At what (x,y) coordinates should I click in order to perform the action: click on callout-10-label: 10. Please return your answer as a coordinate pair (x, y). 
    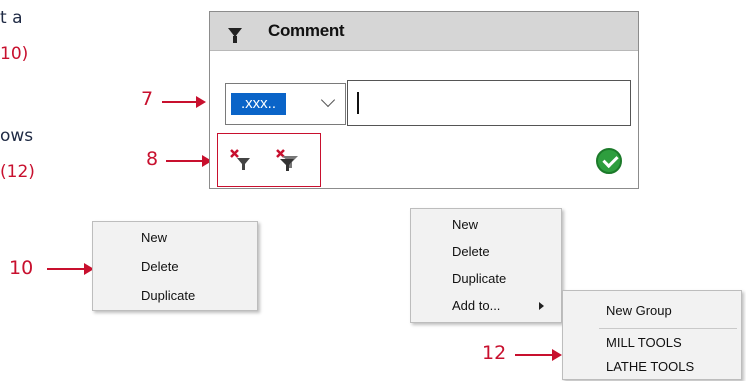
    Looking at the image, I should click on (21, 268).